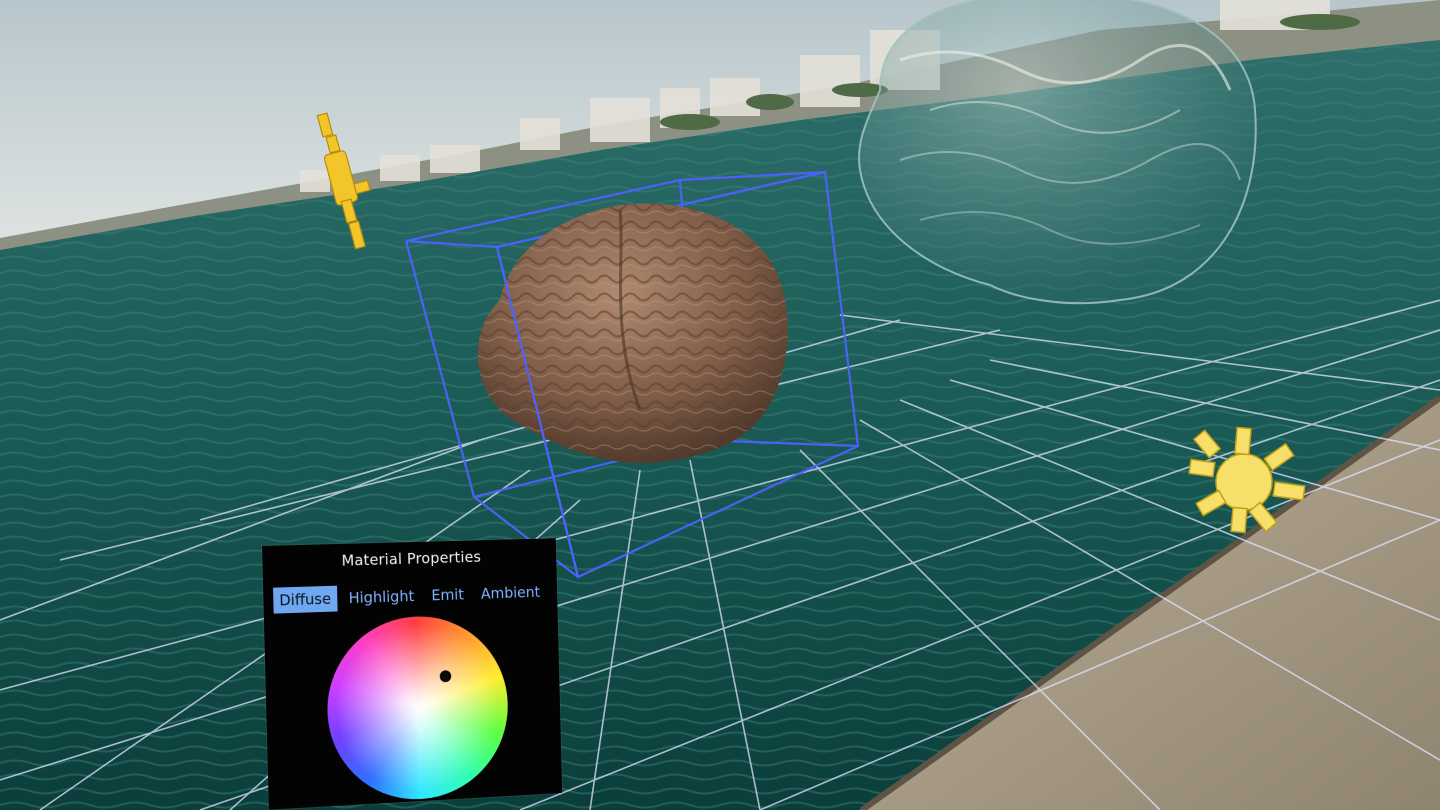  What do you see at coordinates (305, 599) in the screenshot?
I see `tab-diffuse: Diffuse` at bounding box center [305, 599].